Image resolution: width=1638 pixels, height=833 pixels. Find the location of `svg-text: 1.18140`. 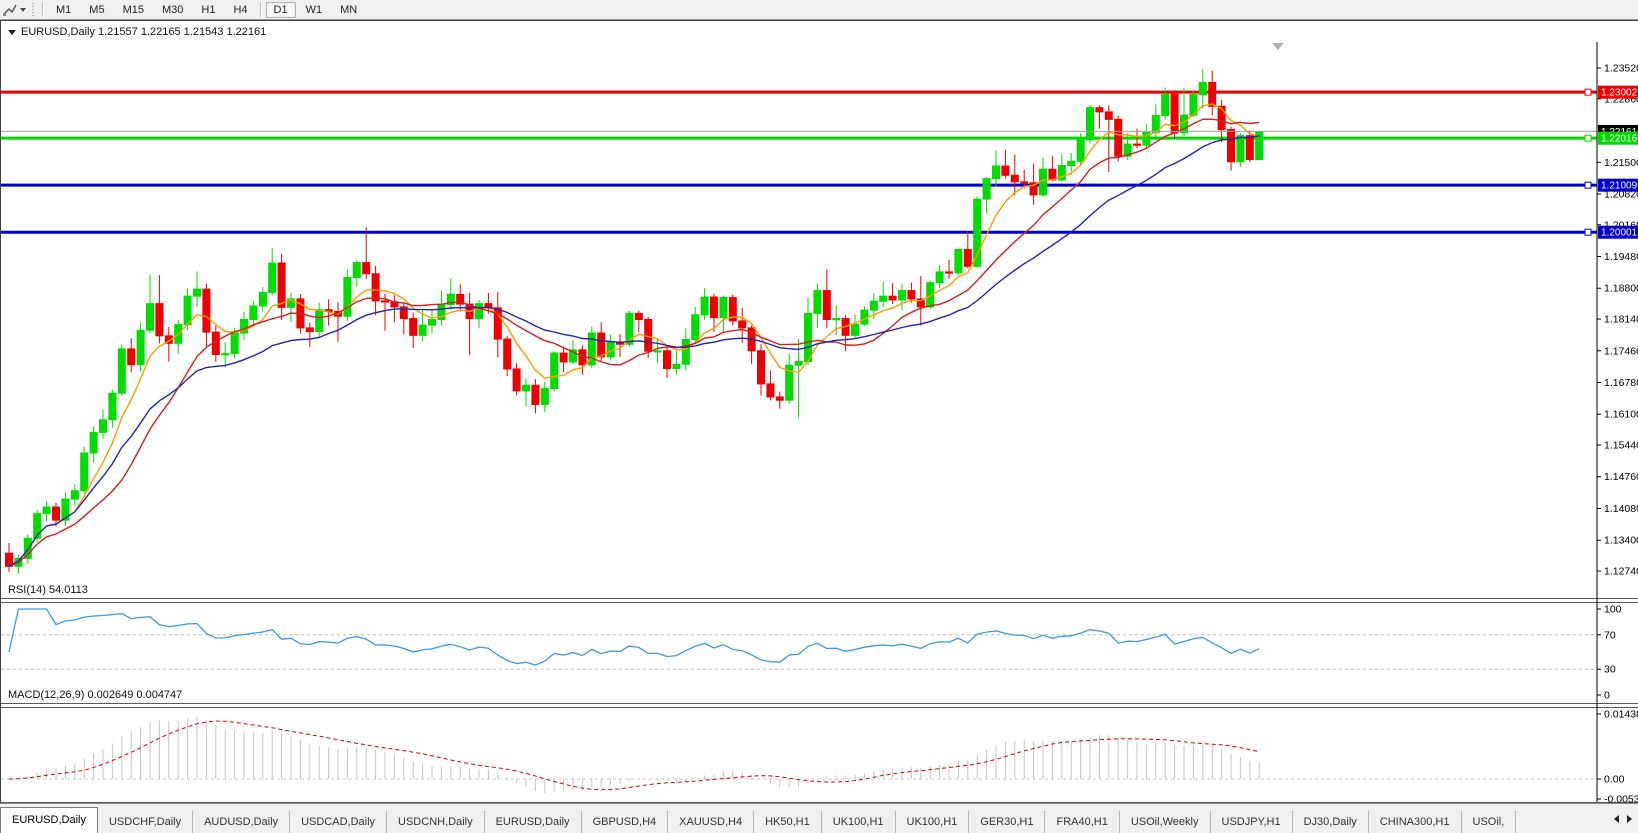

svg-text: 1.18140 is located at coordinates (1621, 320).